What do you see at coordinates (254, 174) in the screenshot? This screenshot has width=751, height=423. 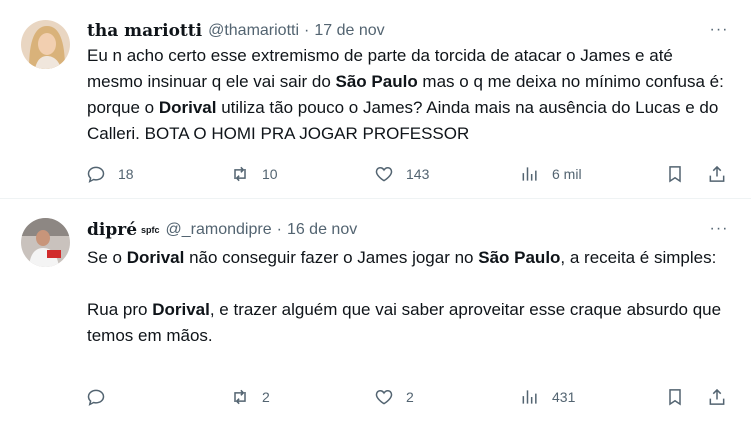 I see `retweet-button: 10` at bounding box center [254, 174].